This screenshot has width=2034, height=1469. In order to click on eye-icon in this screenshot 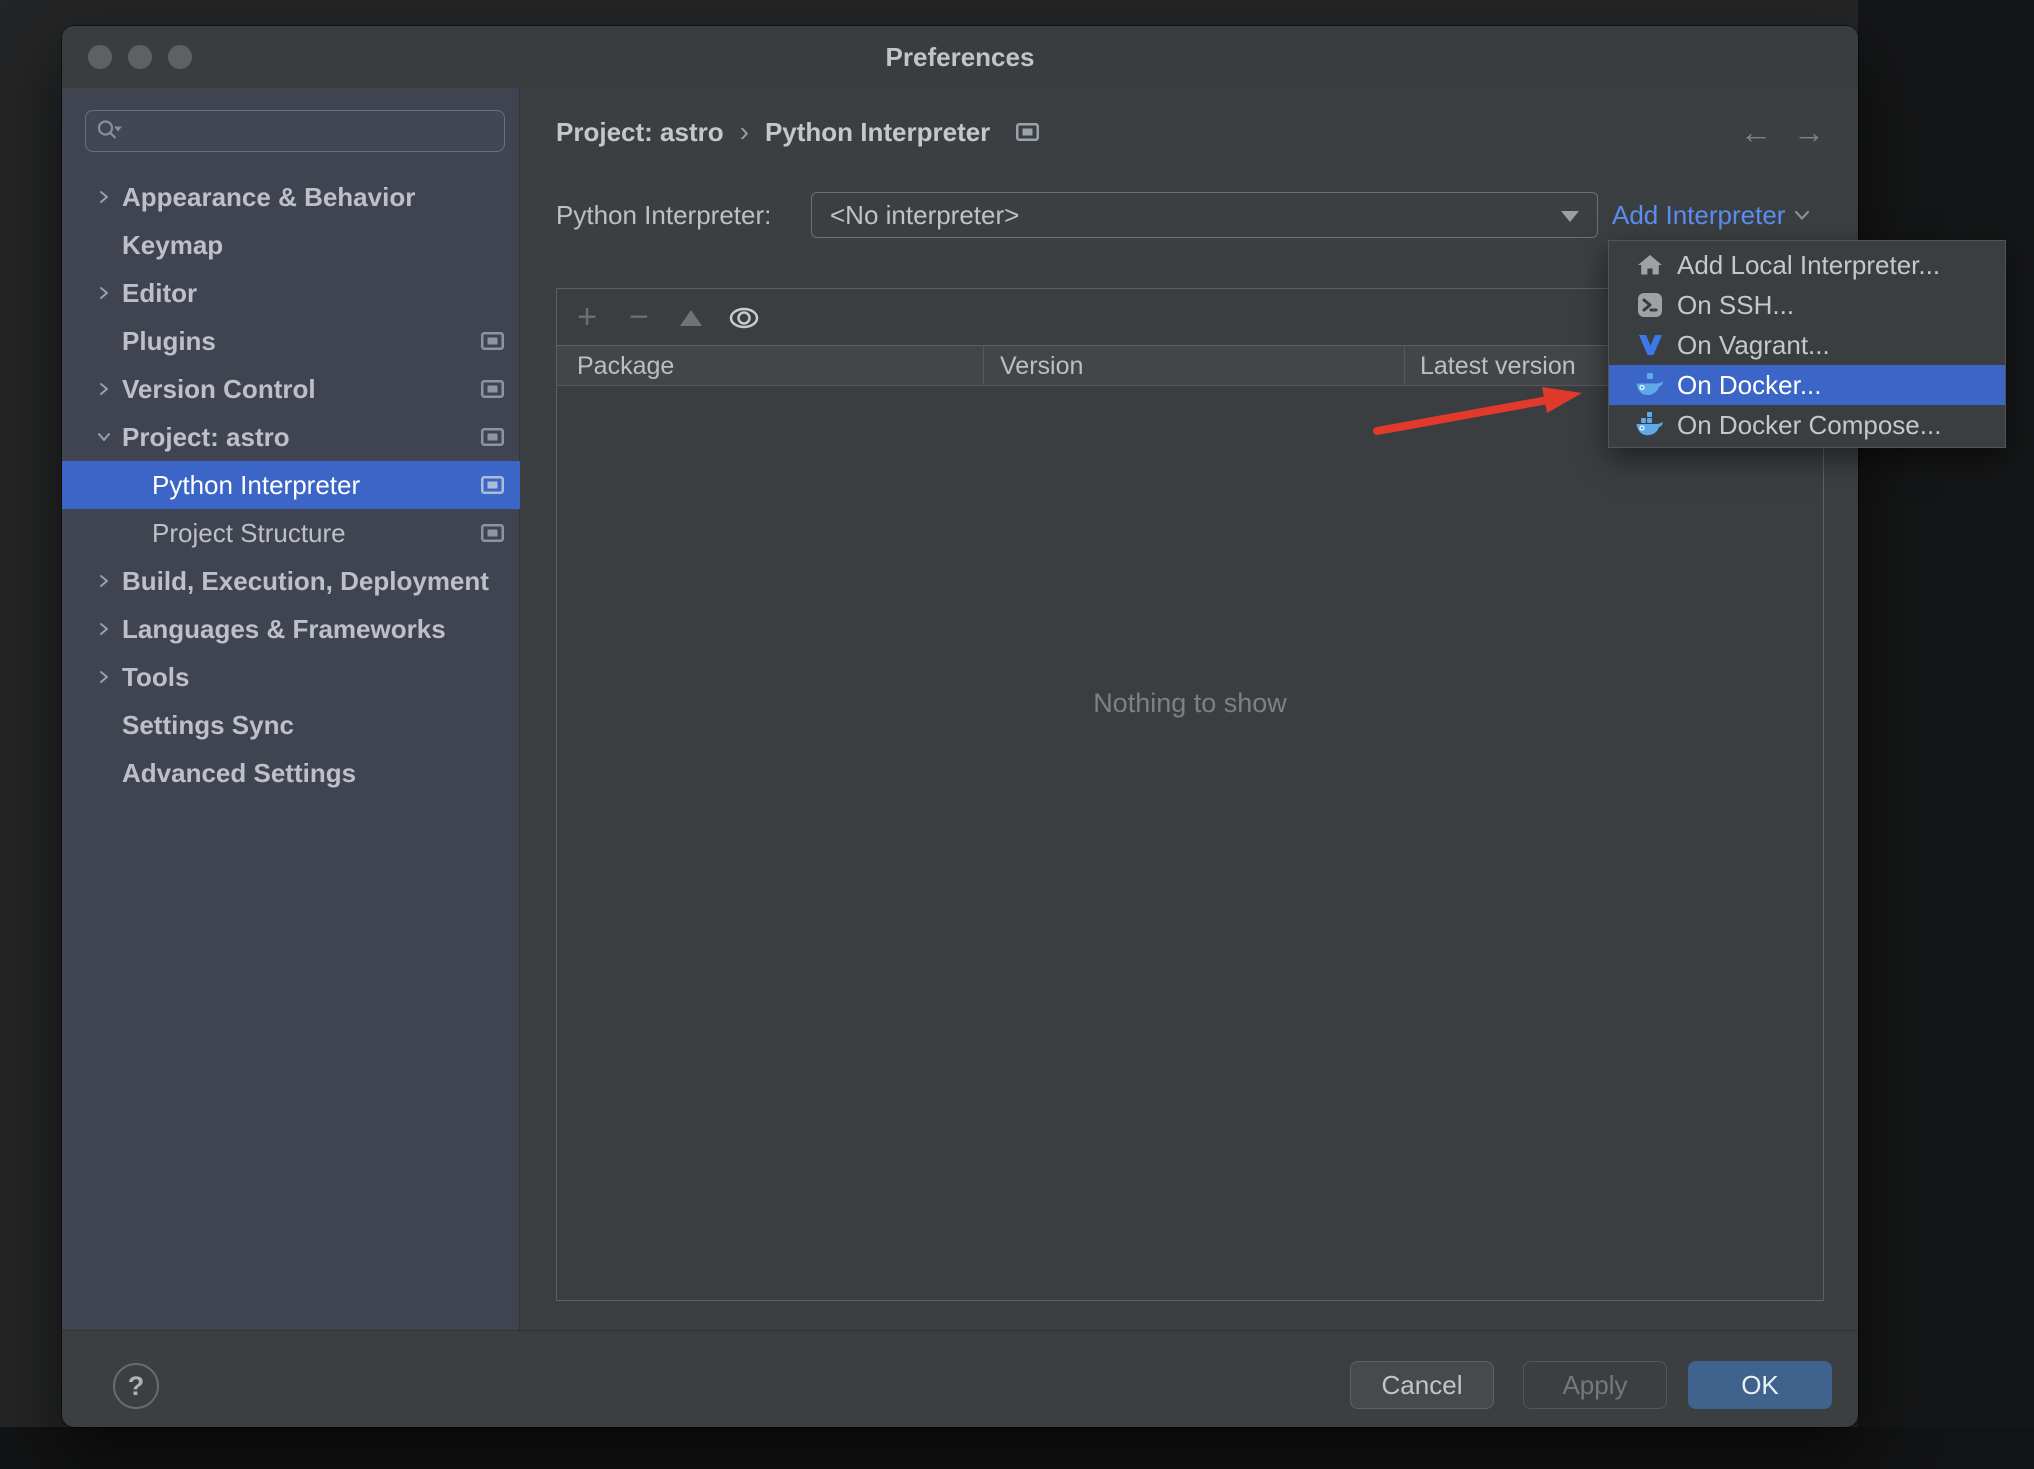, I will do `click(744, 317)`.